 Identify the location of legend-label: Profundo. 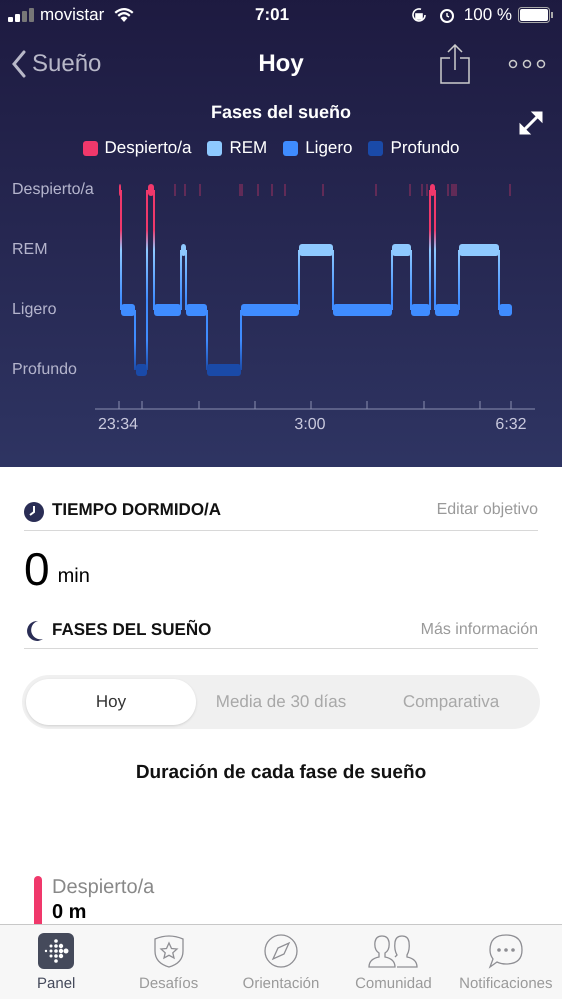
(425, 148).